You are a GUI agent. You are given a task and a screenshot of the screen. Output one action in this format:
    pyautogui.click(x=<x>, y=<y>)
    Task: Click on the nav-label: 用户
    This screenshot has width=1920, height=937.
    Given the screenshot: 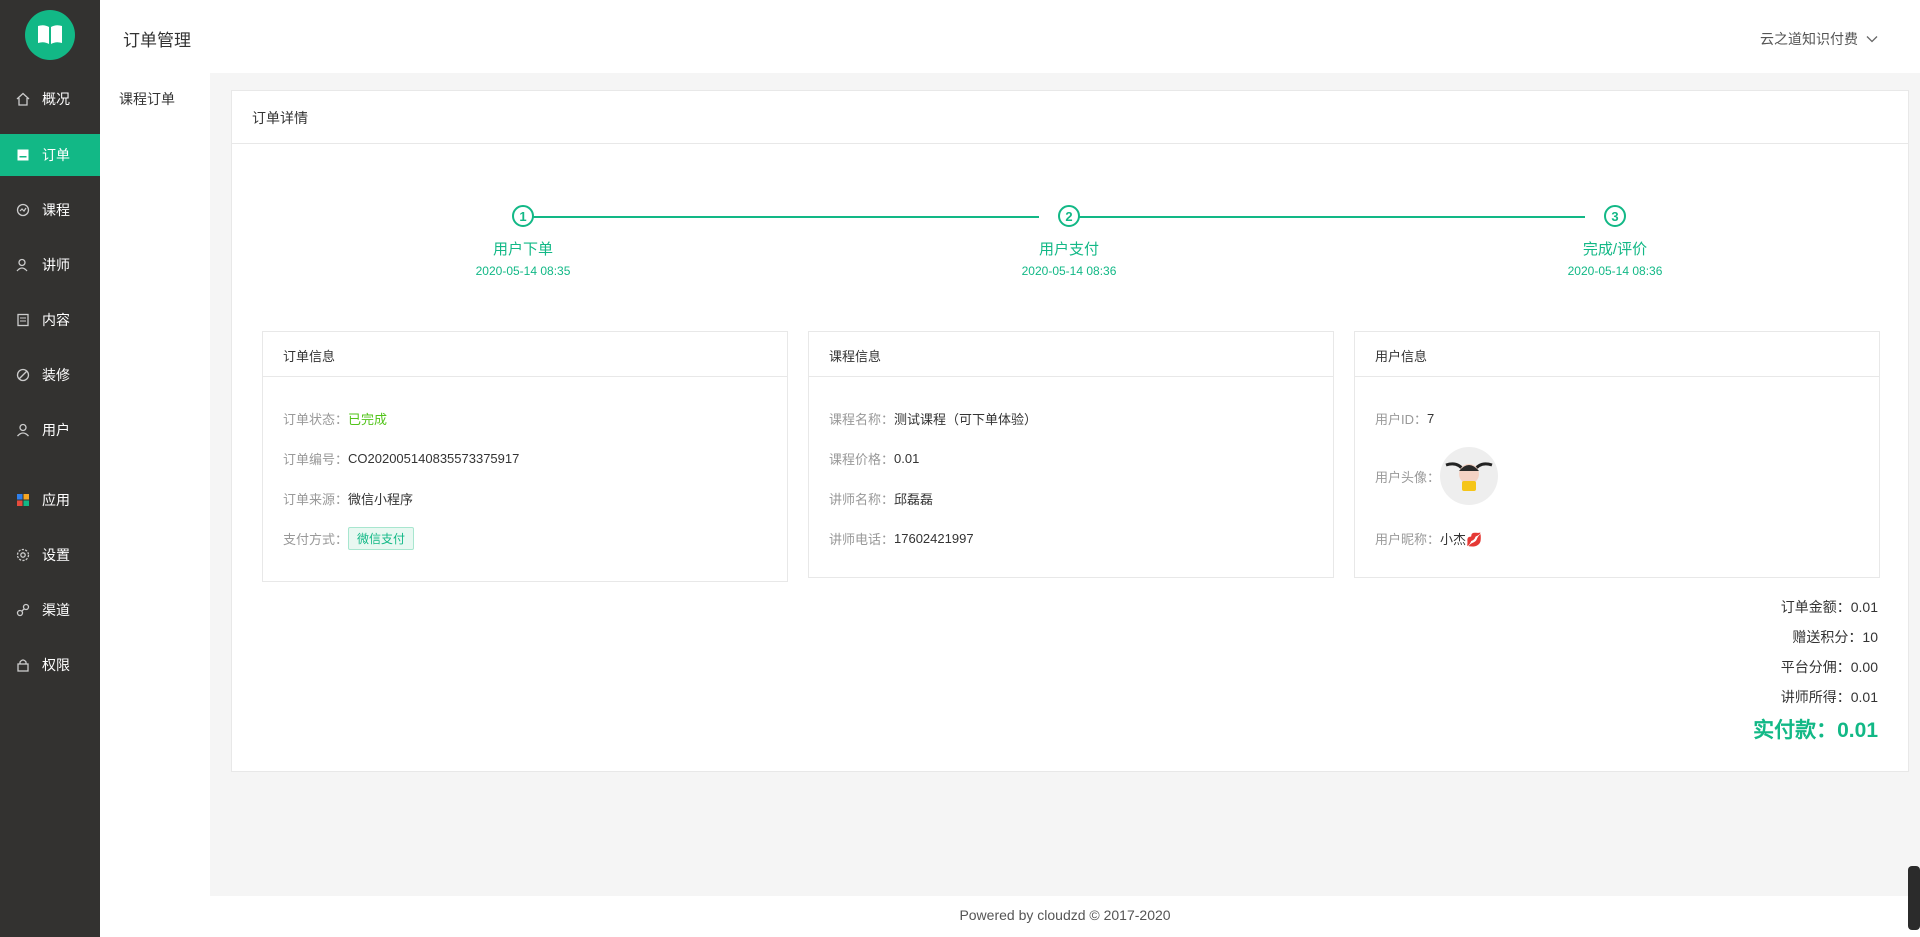 What is the action you would take?
    pyautogui.click(x=56, y=430)
    